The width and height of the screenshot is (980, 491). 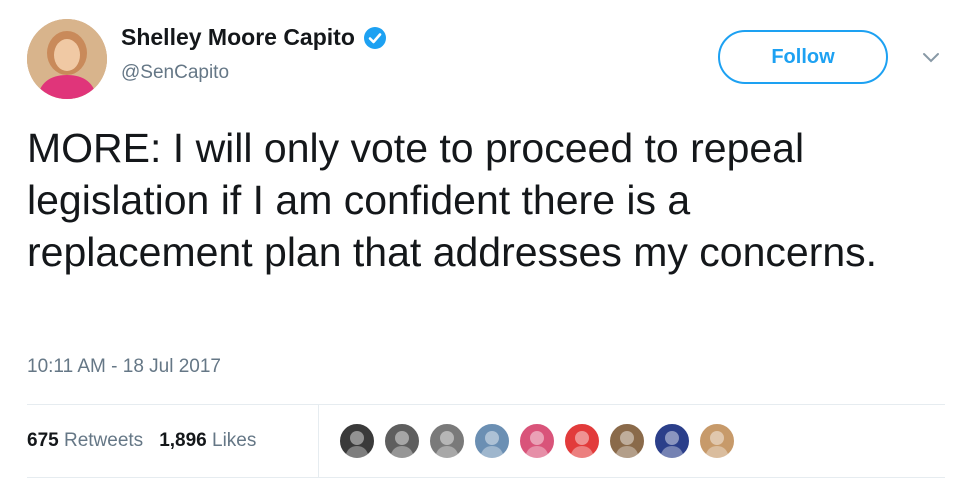 I want to click on likes-label: Likes, so click(x=234, y=440).